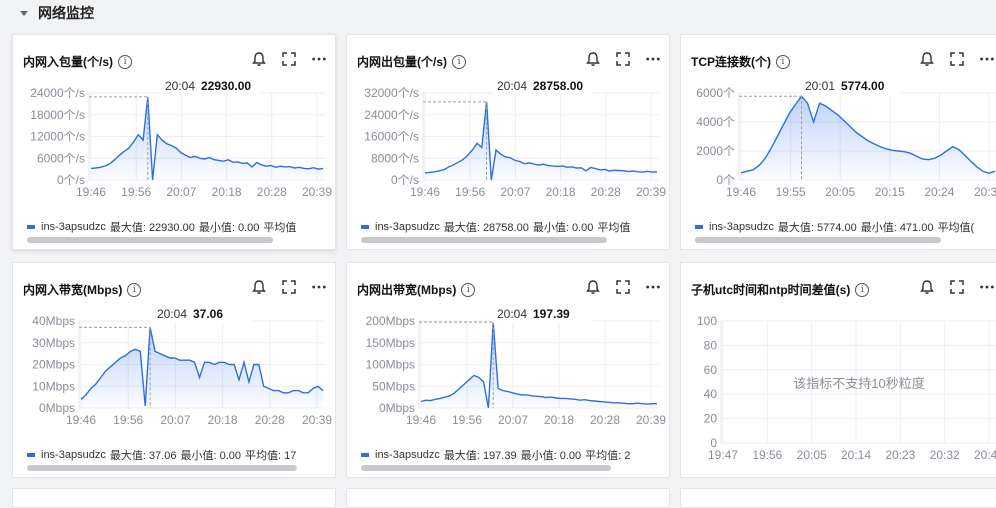 This screenshot has width=996, height=508. Describe the element at coordinates (543, 313) in the screenshot. I see `hover-tooltip: 20:04 197.39` at that location.